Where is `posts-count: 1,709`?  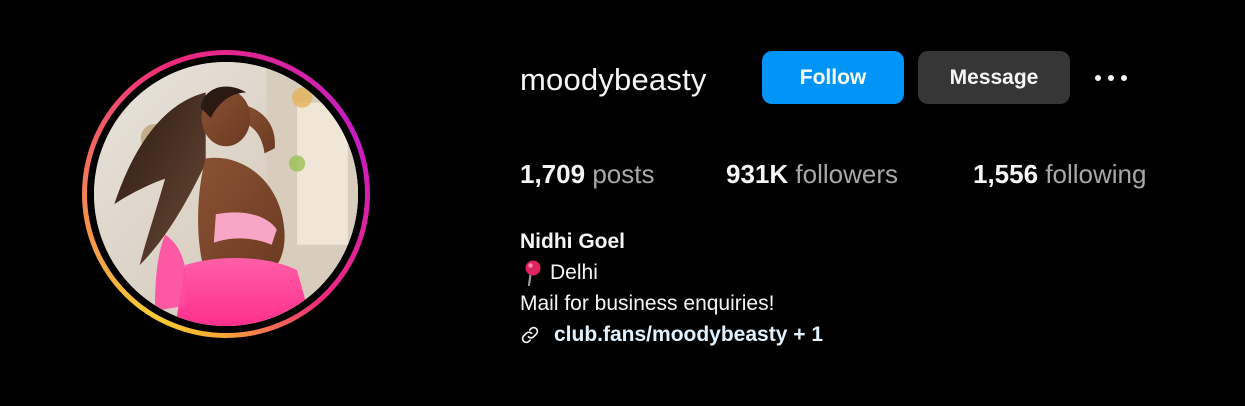 posts-count: 1,709 is located at coordinates (553, 174).